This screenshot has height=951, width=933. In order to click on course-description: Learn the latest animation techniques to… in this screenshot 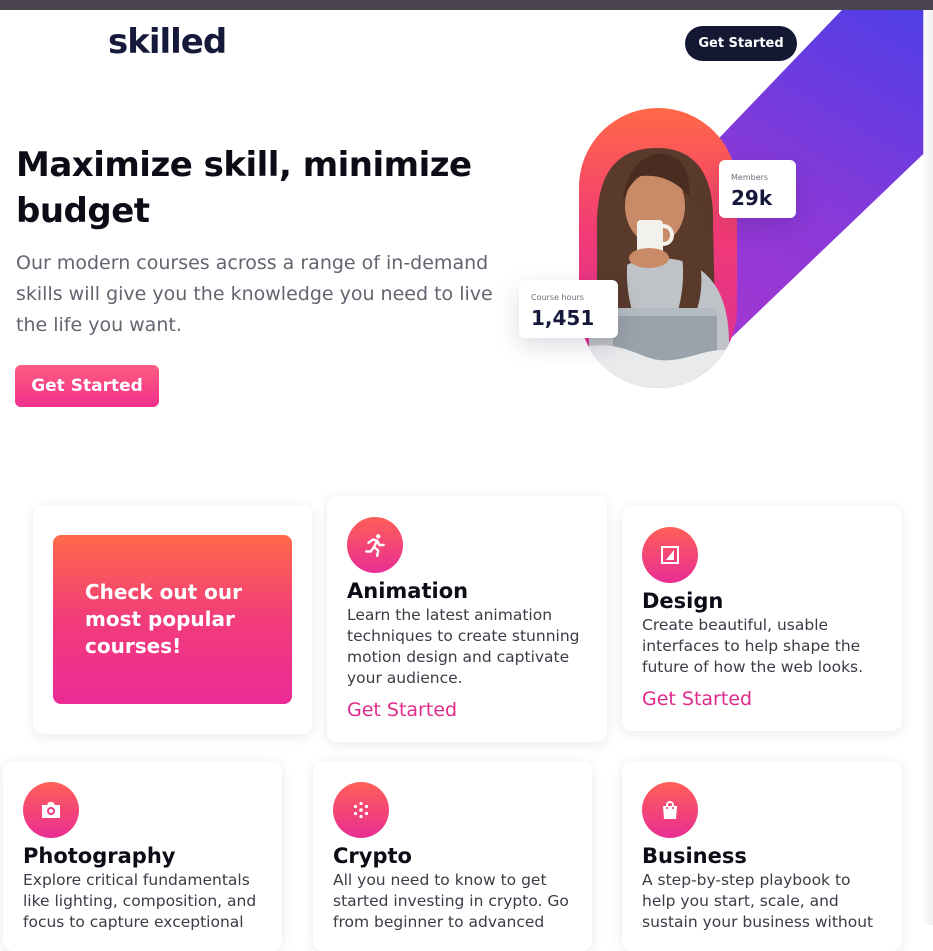, I will do `click(463, 646)`.